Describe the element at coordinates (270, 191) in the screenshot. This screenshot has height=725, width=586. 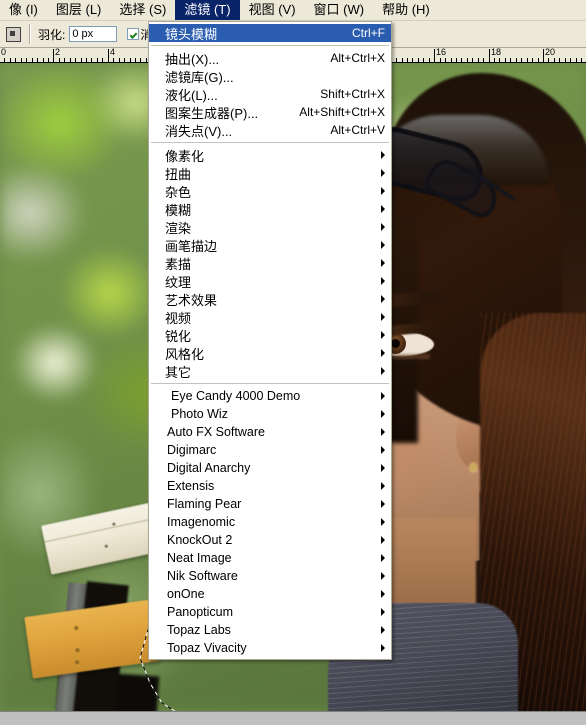
I see `menu-item: 杂色` at that location.